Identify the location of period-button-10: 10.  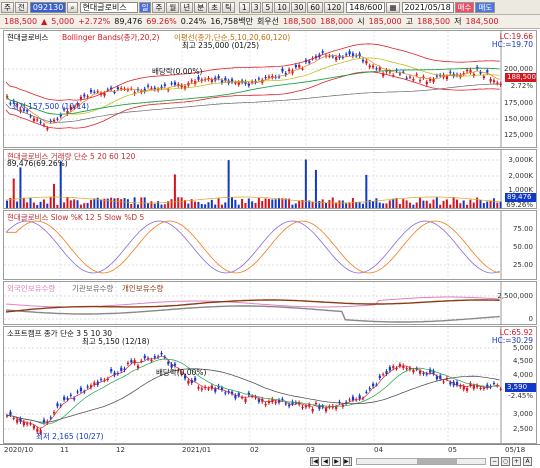
(282, 7).